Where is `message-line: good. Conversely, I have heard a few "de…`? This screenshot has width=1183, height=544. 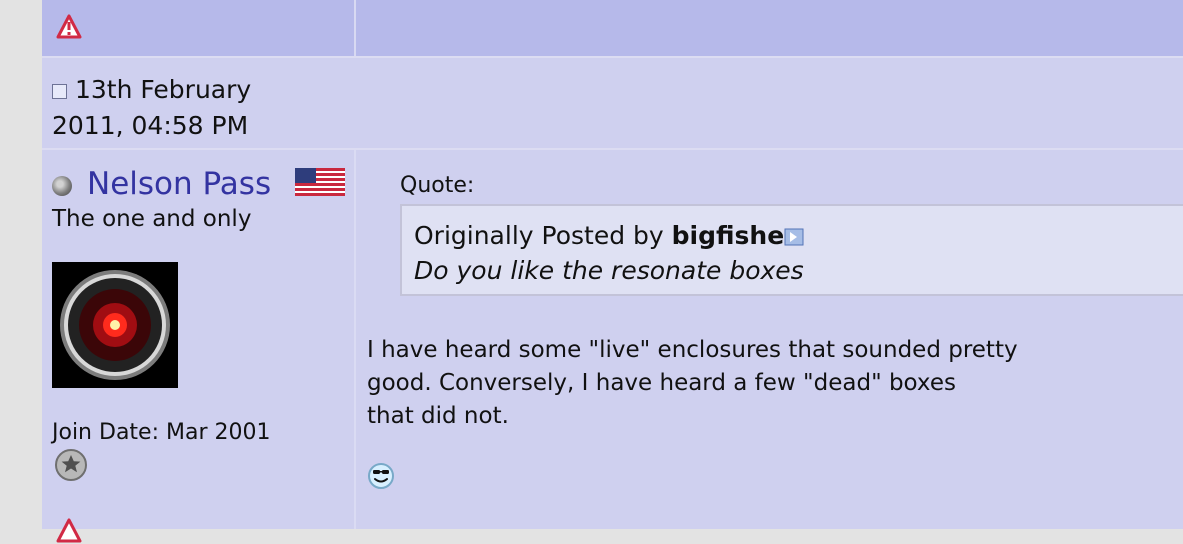 message-line: good. Conversely, I have heard a few "de… is located at coordinates (661, 383).